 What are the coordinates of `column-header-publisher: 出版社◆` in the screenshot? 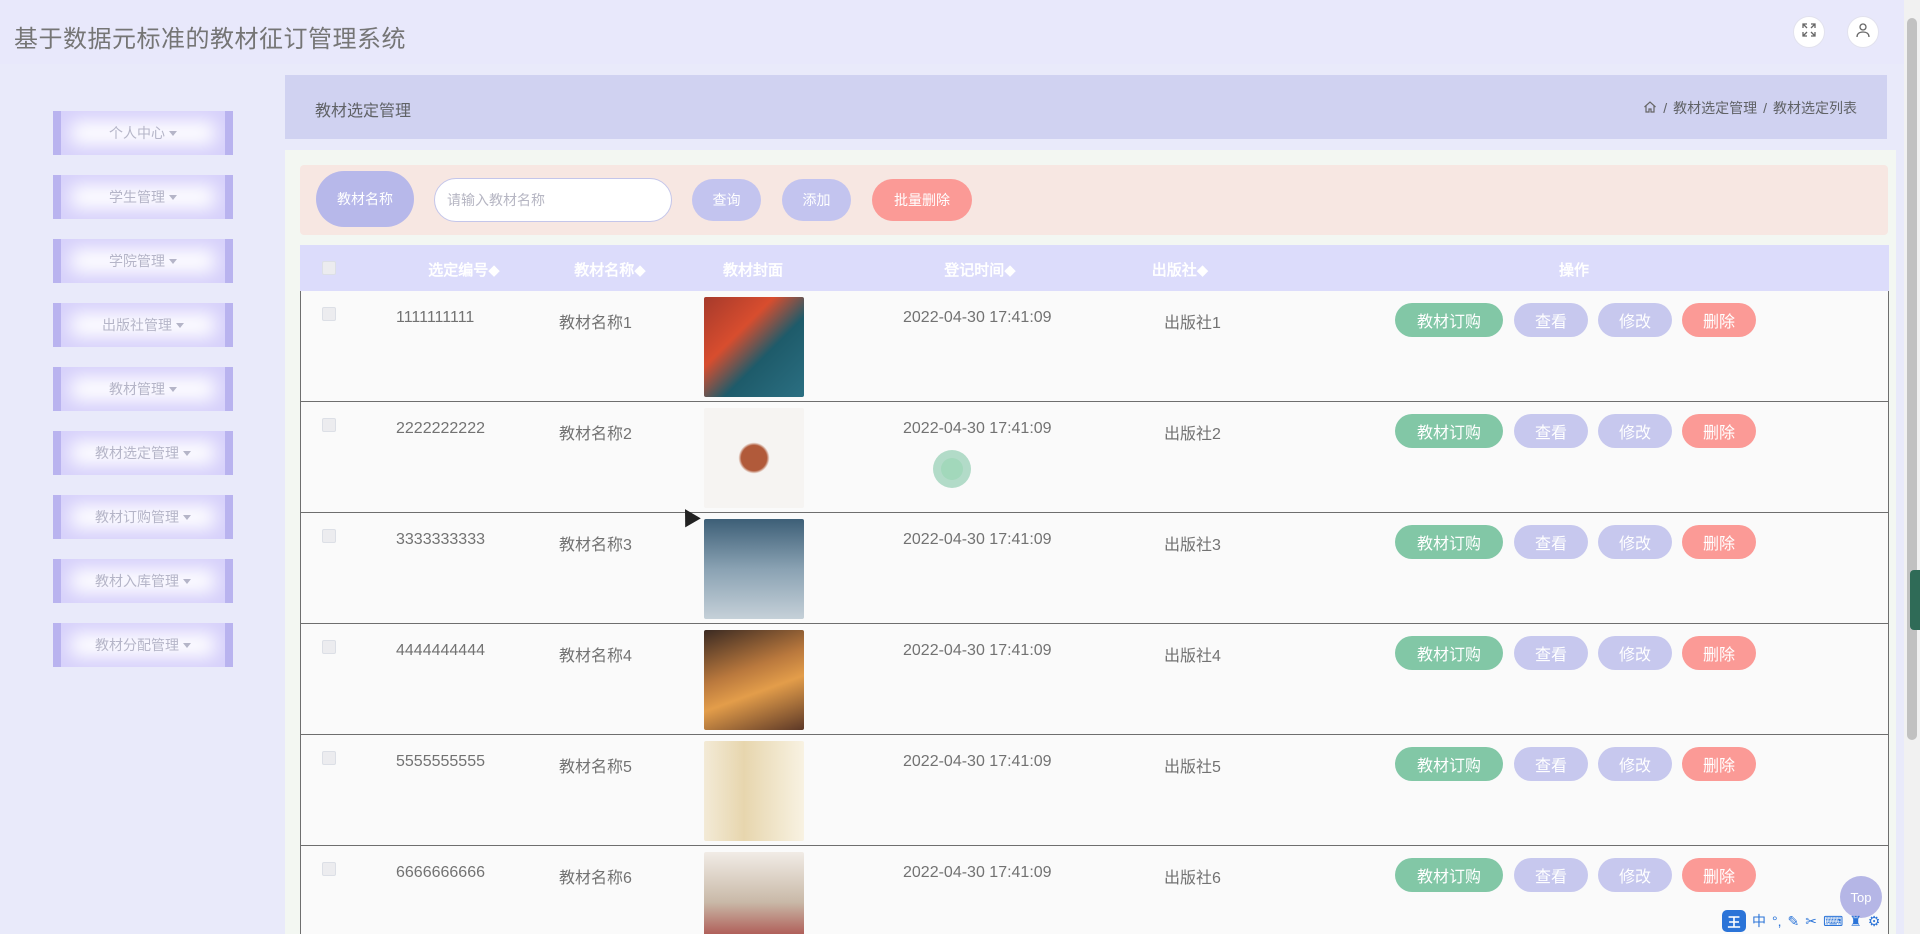 It's located at (1180, 269).